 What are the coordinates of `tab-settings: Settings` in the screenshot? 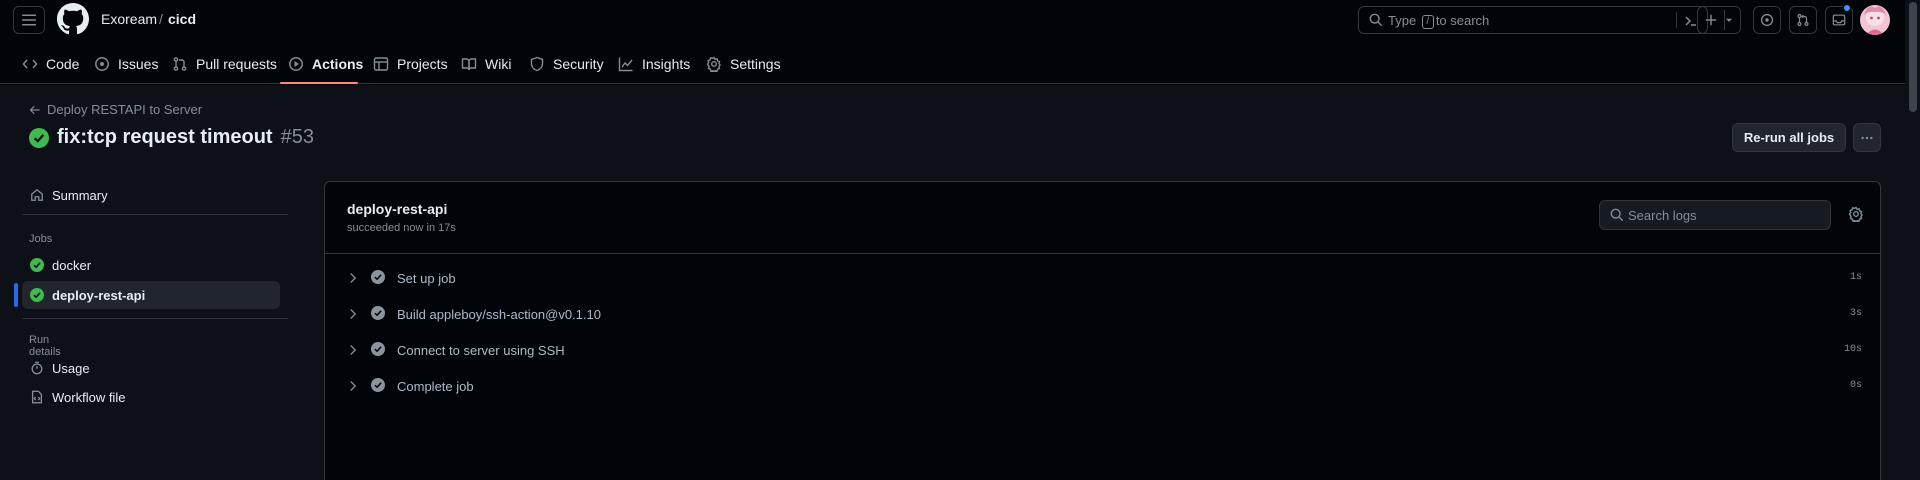 It's located at (743, 64).